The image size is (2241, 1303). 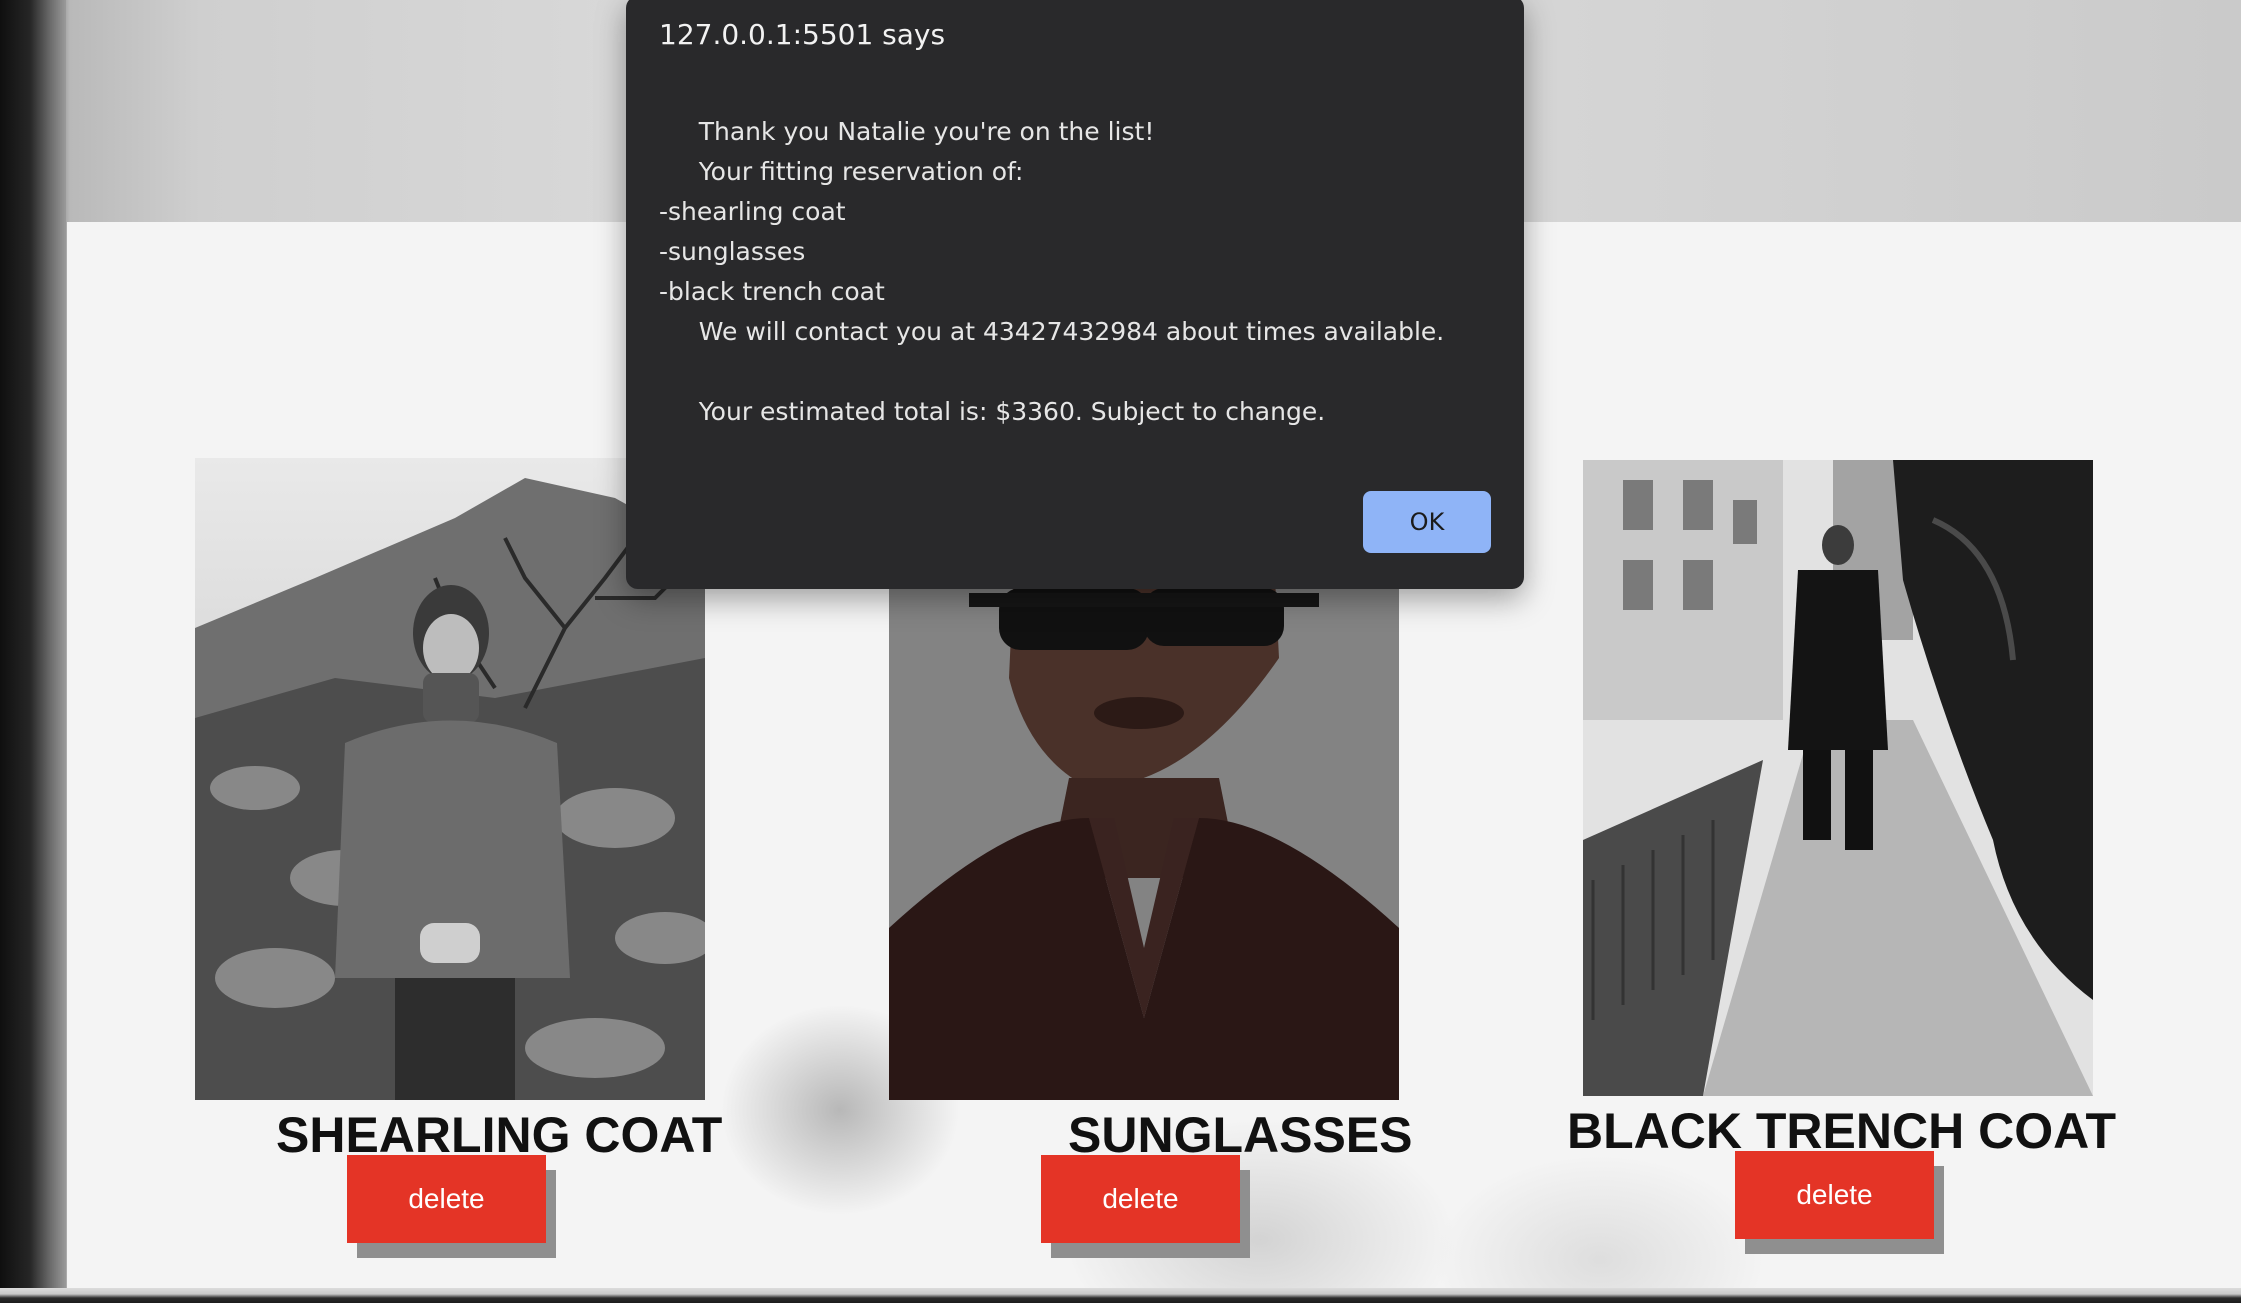 What do you see at coordinates (1240, 1135) in the screenshot?
I see `product-title: SUNGLASSES` at bounding box center [1240, 1135].